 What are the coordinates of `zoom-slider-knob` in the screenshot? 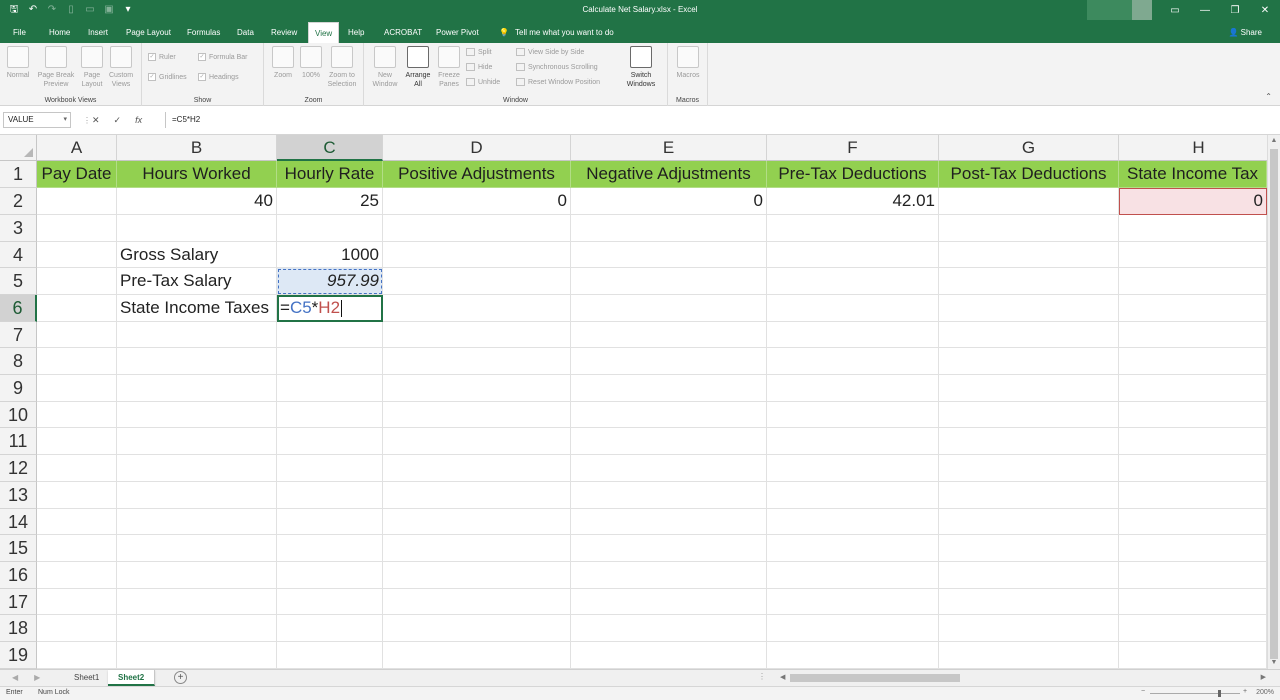 It's located at (1219, 693).